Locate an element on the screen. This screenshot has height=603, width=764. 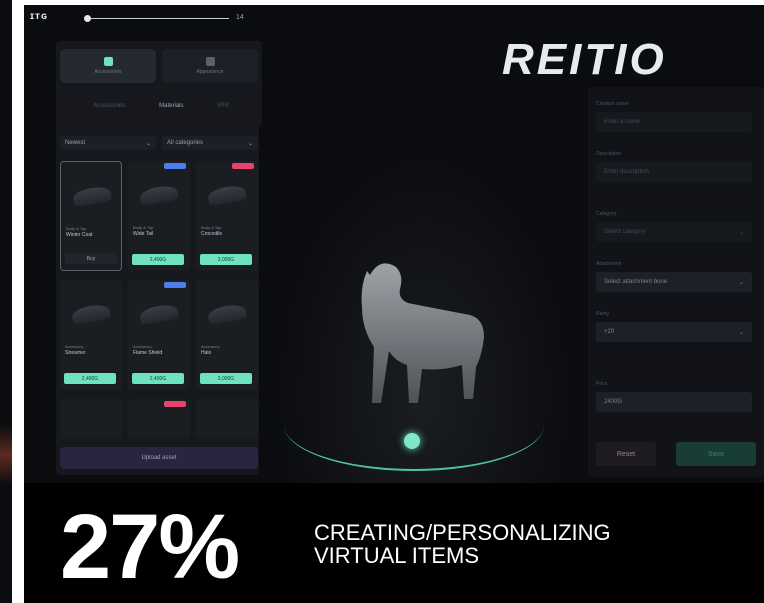
field-group: Attachment Select attachment bone ⌄ is located at coordinates (674, 276).